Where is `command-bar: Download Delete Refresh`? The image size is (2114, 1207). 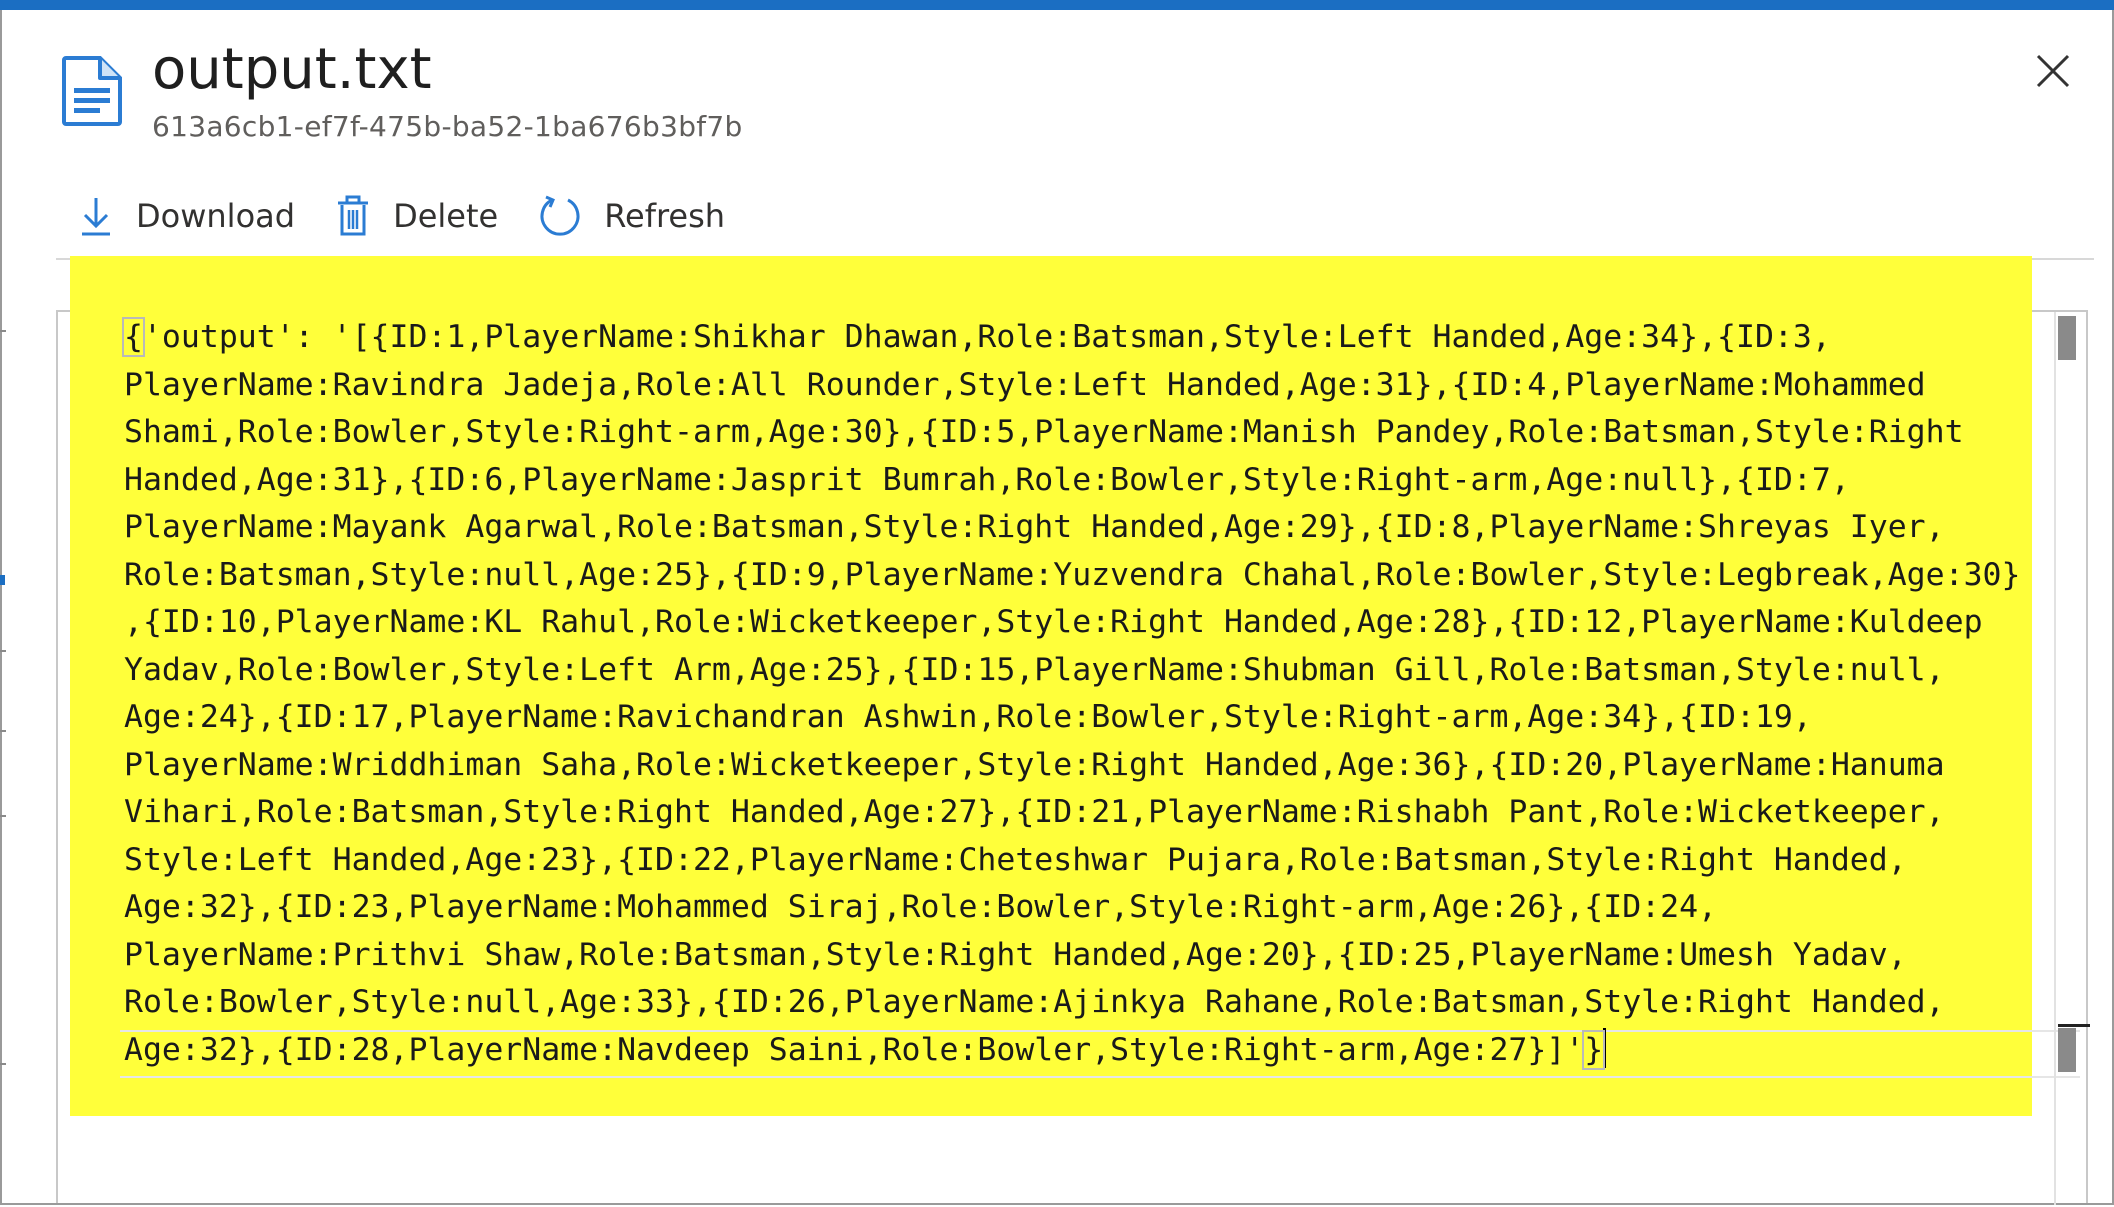 command-bar: Download Delete Refresh is located at coordinates (421, 216).